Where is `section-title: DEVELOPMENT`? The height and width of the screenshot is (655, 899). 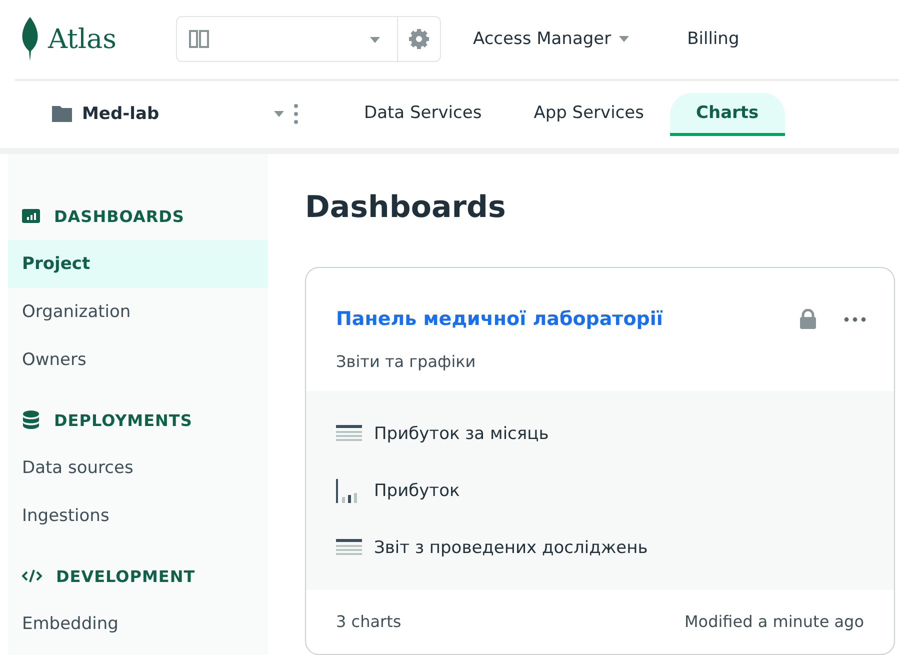 section-title: DEVELOPMENT is located at coordinates (126, 576).